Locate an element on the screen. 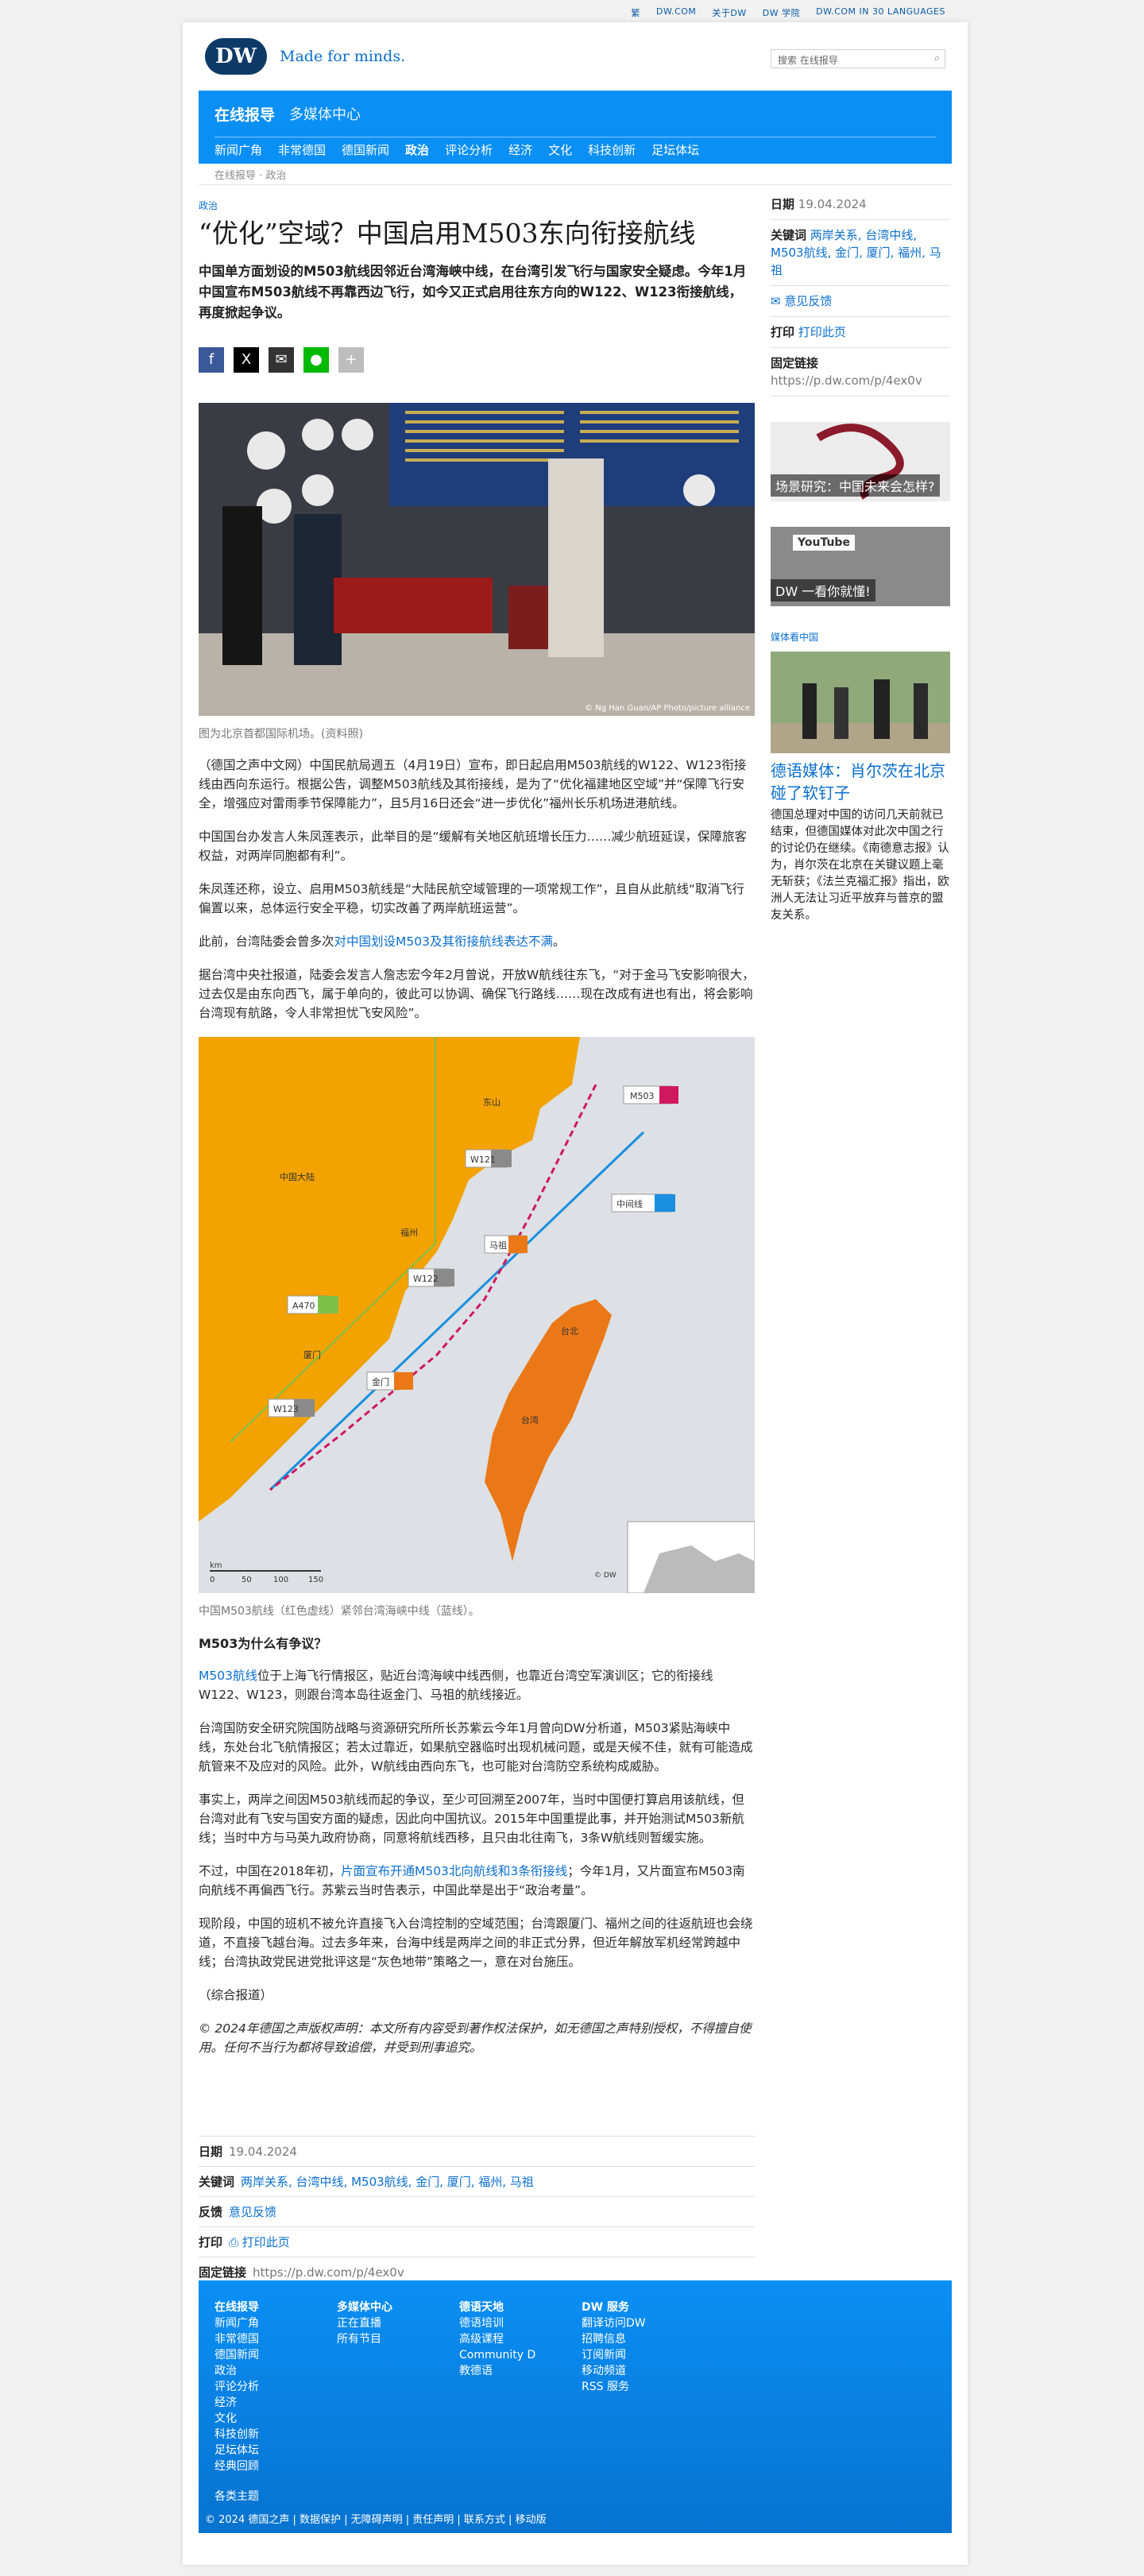 The image size is (1144, 2576). topbar-link-about: 关于DW is located at coordinates (729, 12).